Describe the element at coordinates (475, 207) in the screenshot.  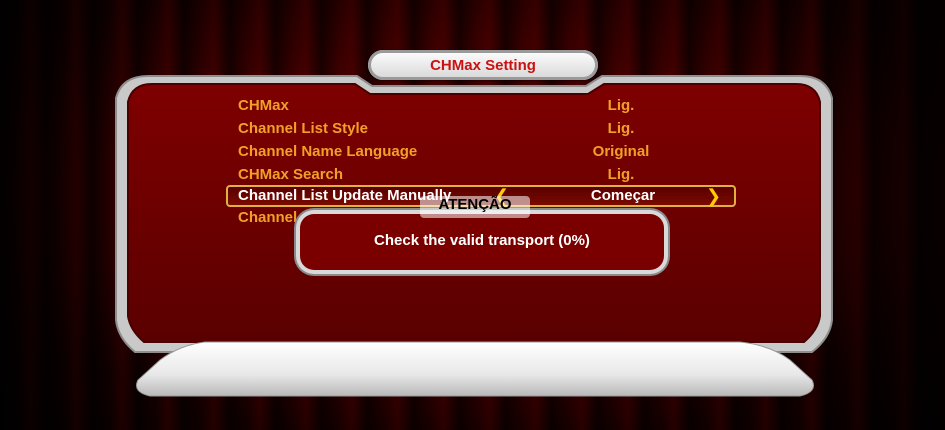
I see `dialog-title: ATENÇÃO` at that location.